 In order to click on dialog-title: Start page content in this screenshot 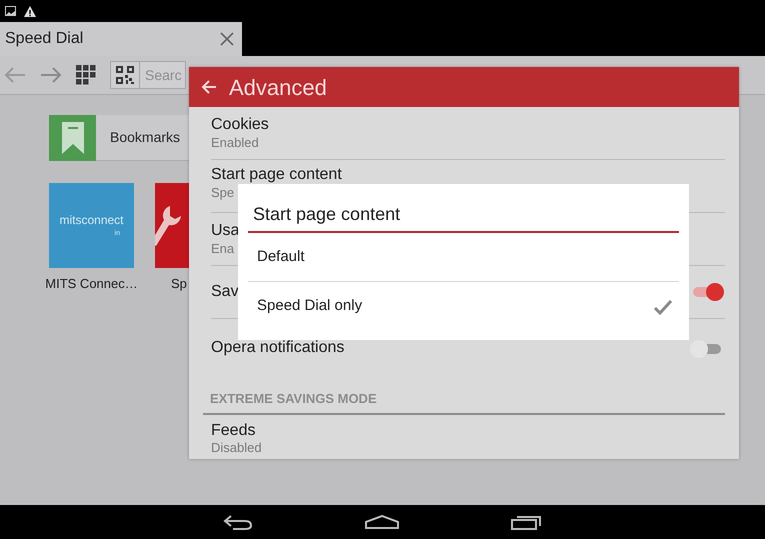, I will do `click(463, 208)`.